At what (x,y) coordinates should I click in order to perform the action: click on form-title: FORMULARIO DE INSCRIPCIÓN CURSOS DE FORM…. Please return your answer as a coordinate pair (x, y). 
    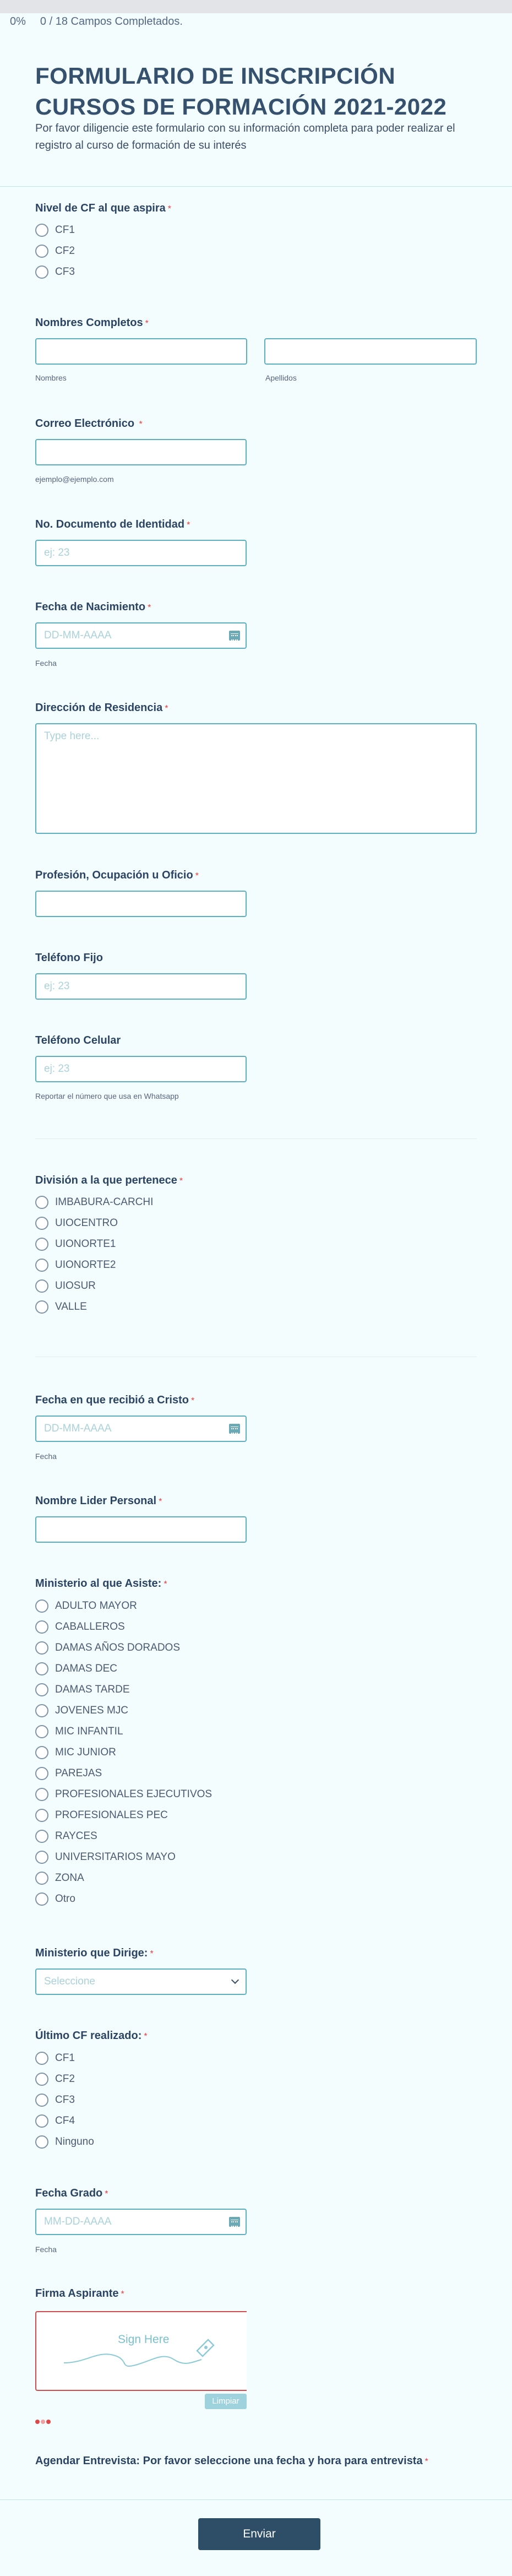
    Looking at the image, I should click on (241, 91).